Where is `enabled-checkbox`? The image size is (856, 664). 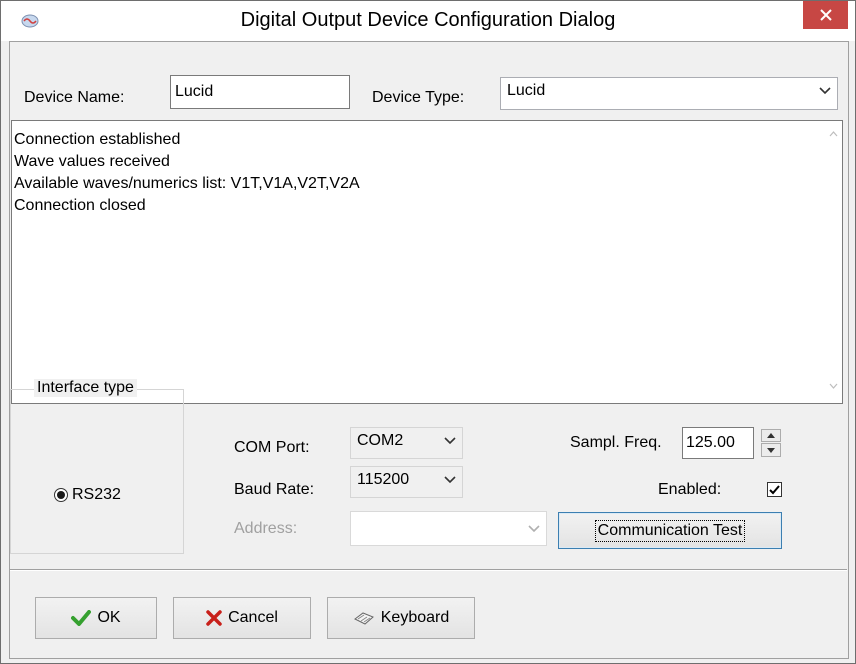 enabled-checkbox is located at coordinates (774, 489).